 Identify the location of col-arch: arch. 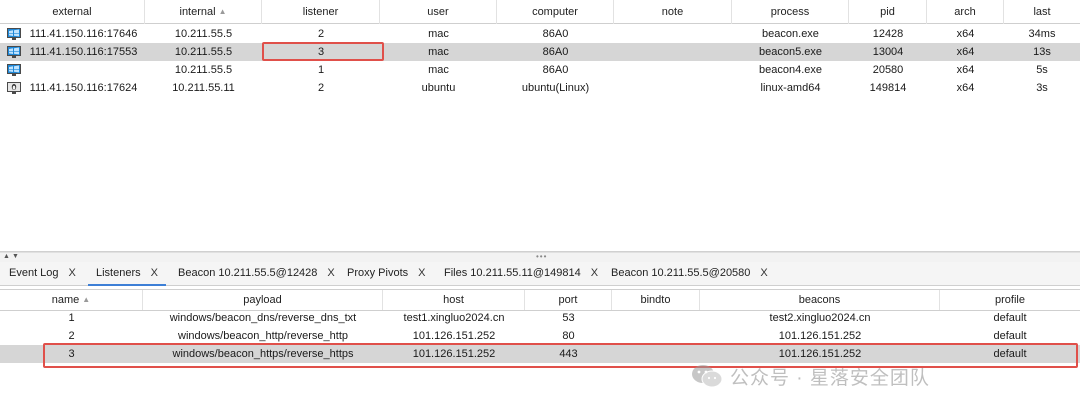
(965, 12).